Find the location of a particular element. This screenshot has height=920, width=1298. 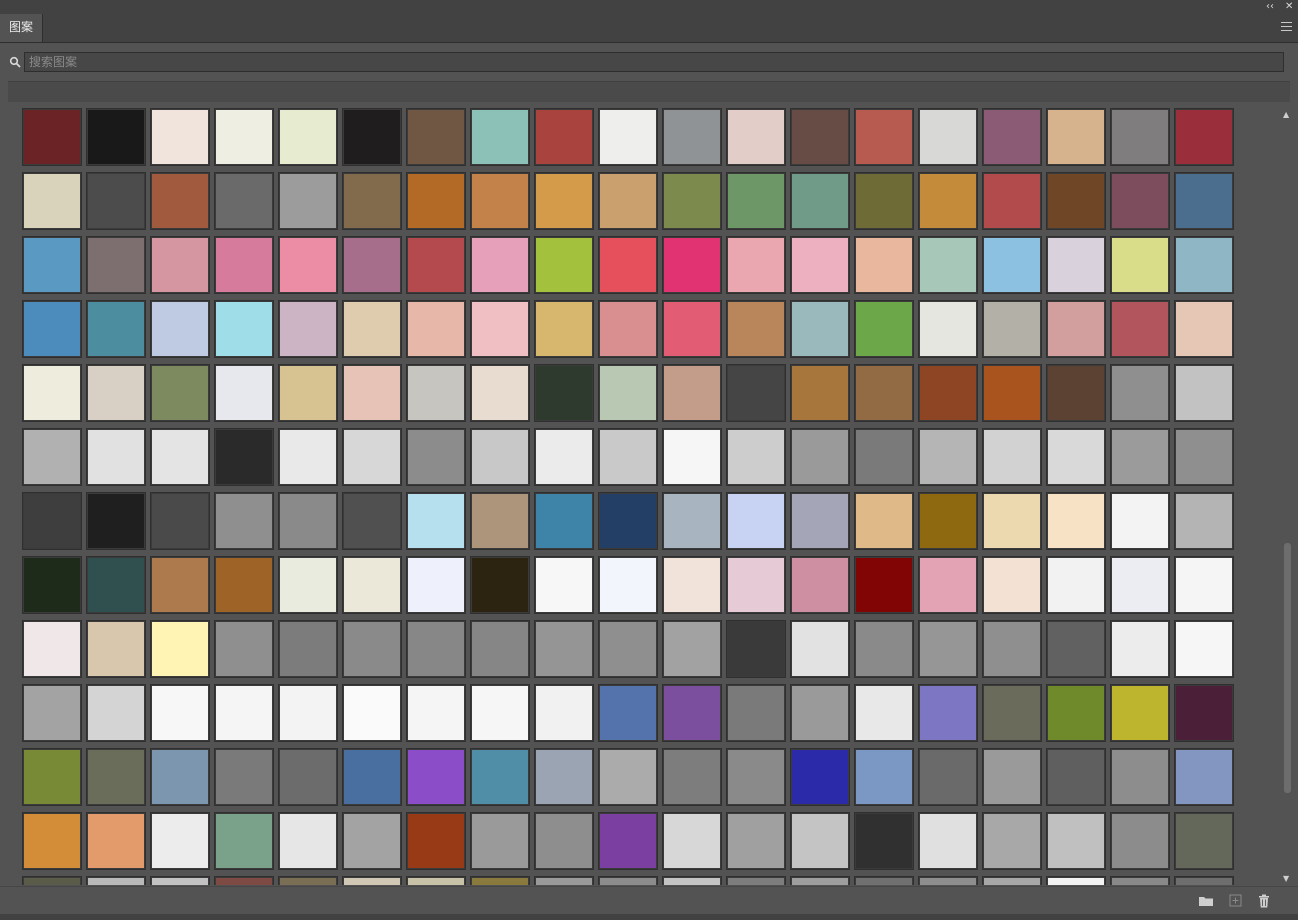

collapse-panel-icon: ‹‹ is located at coordinates (1270, 7).